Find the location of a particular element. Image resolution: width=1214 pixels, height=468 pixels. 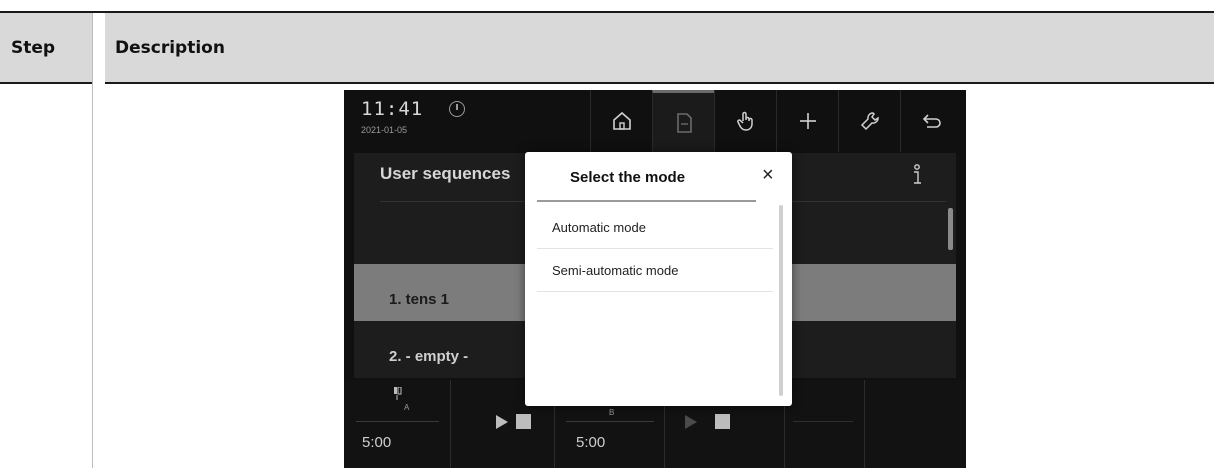

station-b-divider is located at coordinates (610, 421).